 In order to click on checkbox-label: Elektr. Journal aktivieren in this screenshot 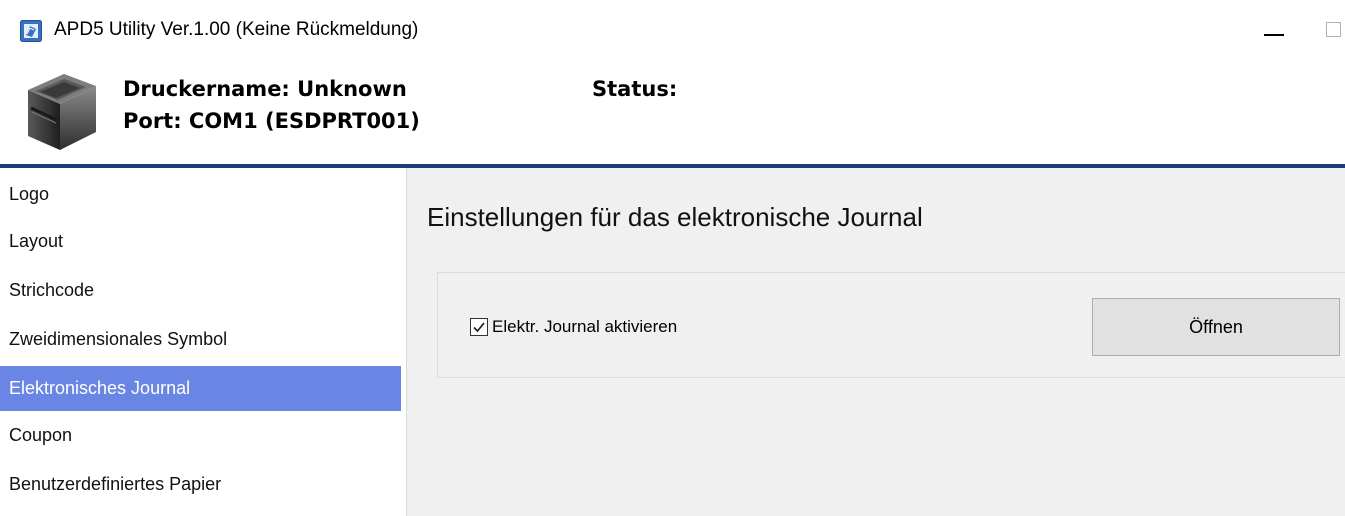, I will do `click(585, 326)`.